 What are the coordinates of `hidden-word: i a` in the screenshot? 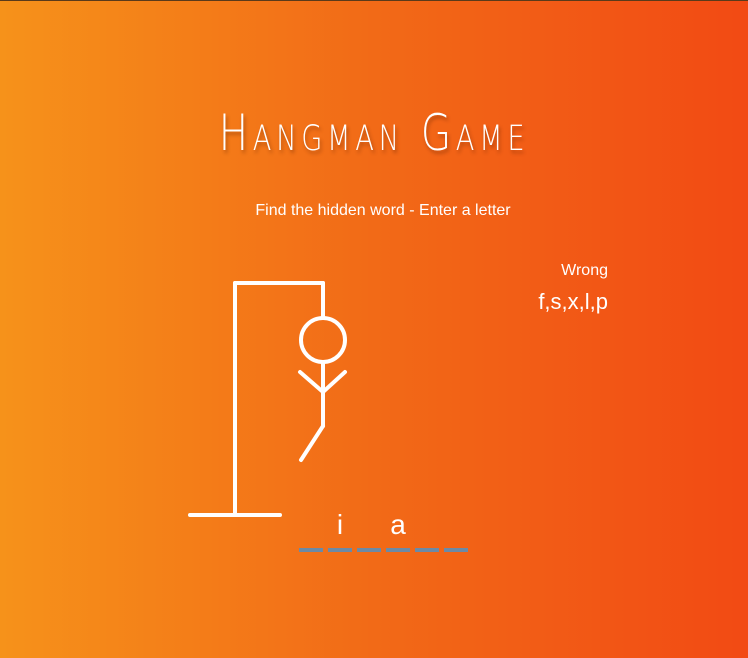 It's located at (383, 529).